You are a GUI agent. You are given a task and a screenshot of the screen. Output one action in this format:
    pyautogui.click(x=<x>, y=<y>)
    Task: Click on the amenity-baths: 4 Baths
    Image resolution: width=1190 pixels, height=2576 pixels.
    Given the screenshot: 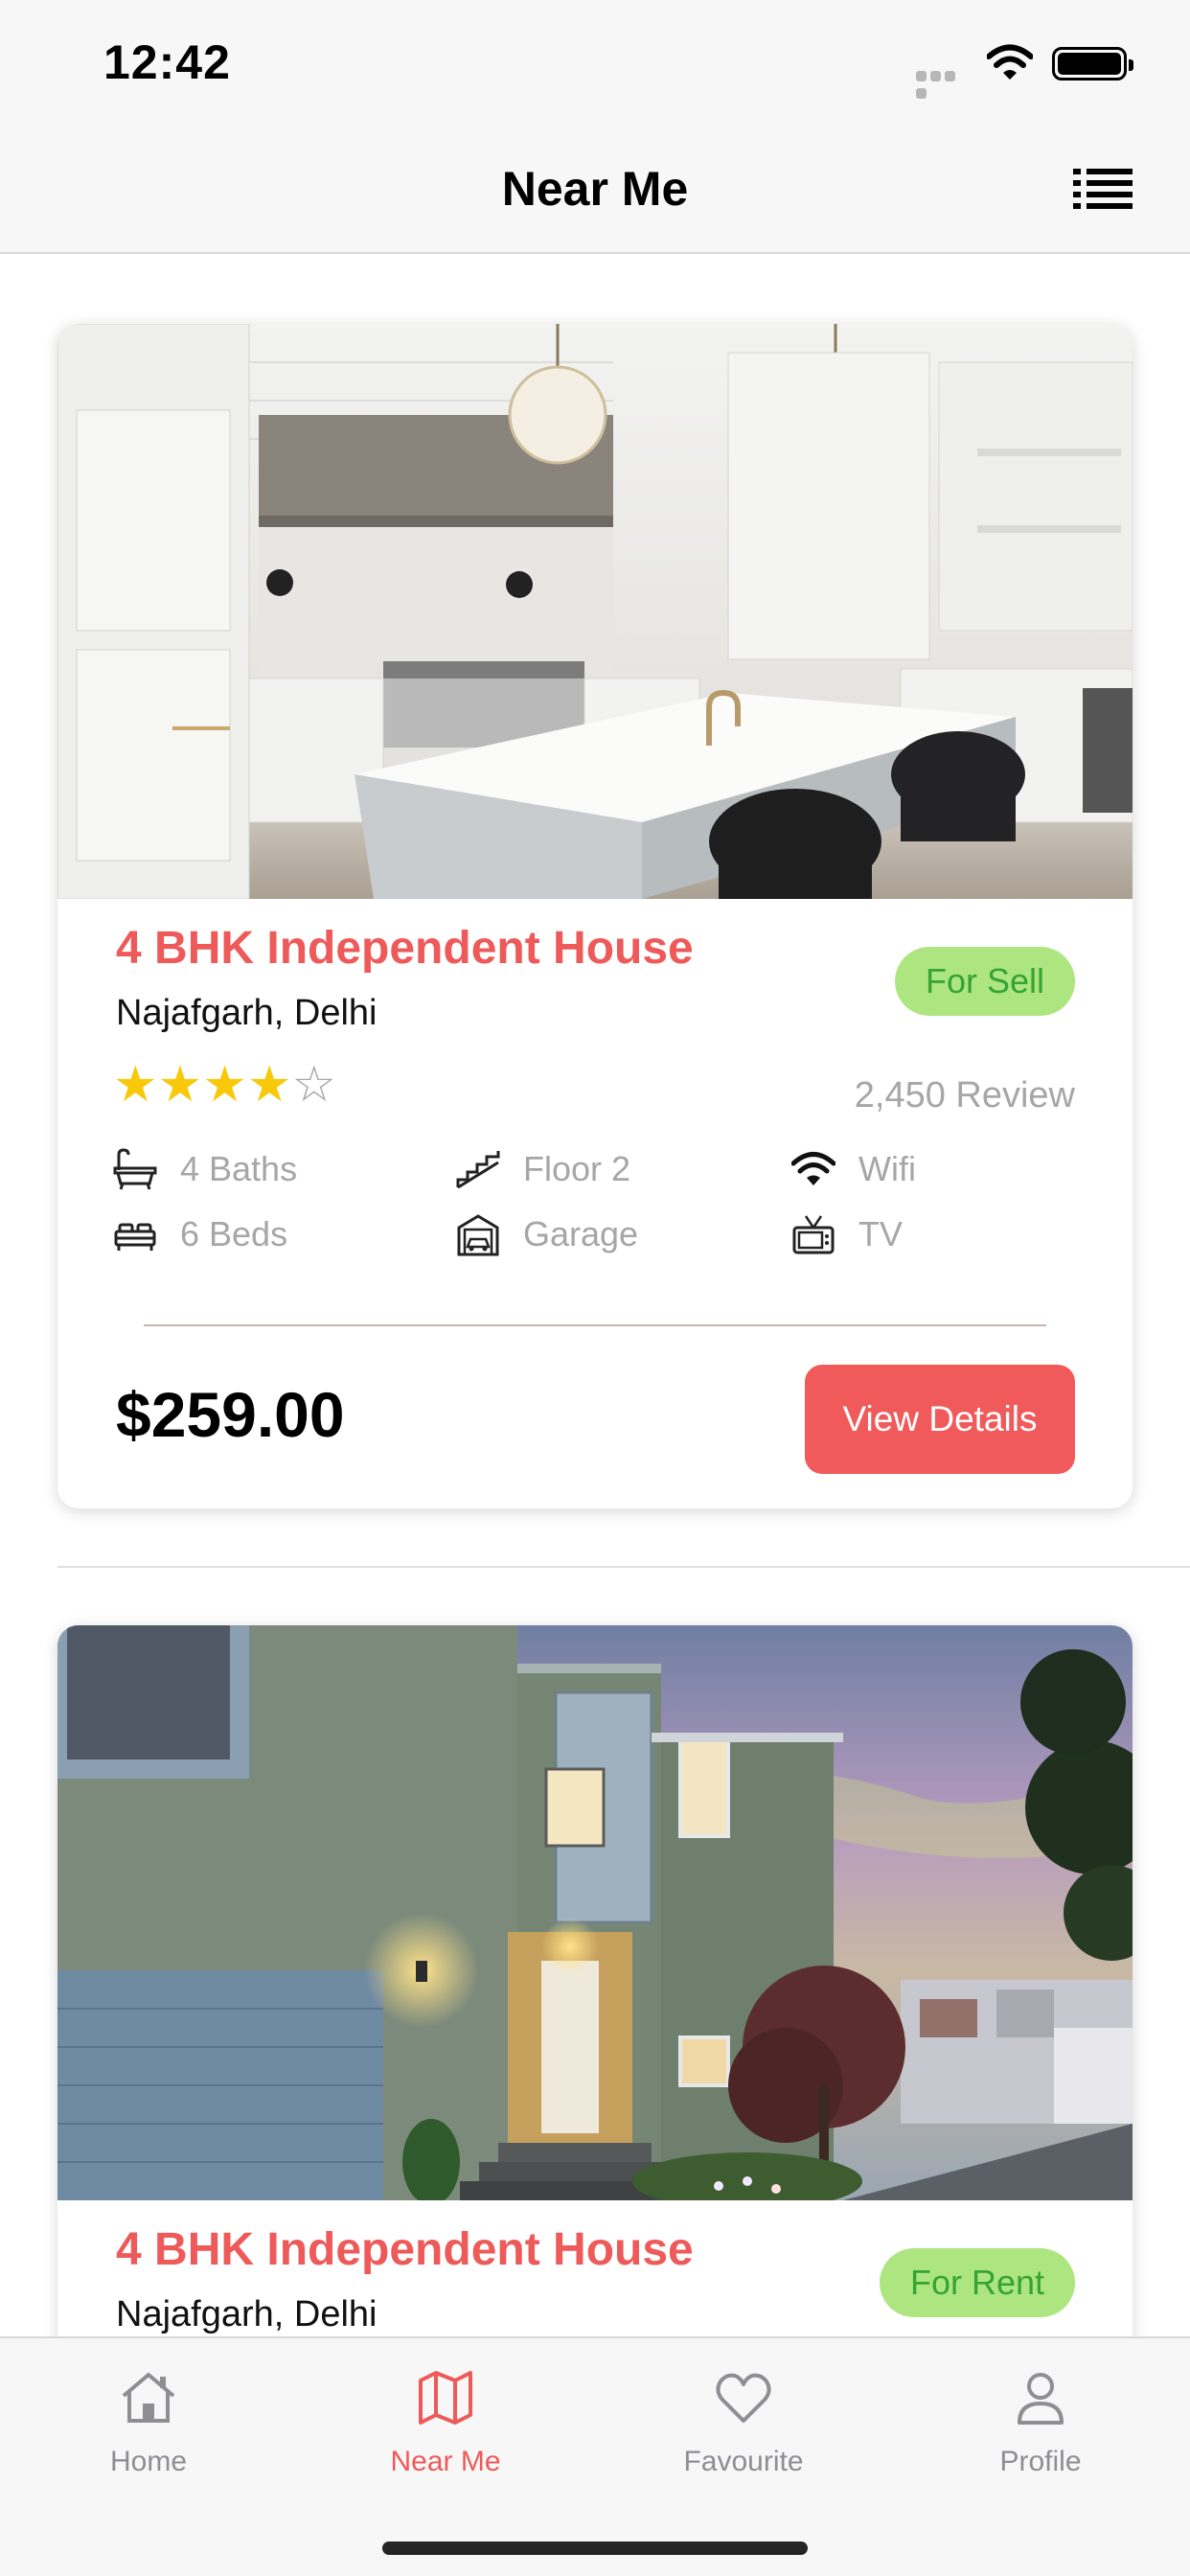 What is the action you would take?
    pyautogui.click(x=205, y=1169)
    